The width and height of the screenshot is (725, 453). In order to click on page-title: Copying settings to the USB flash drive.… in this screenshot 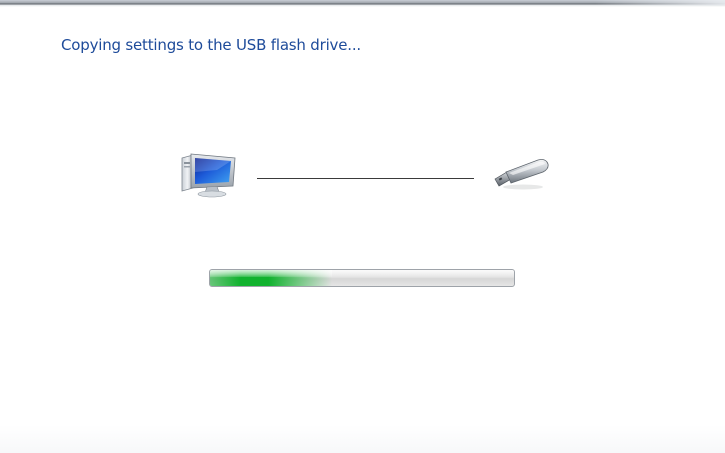, I will do `click(211, 45)`.